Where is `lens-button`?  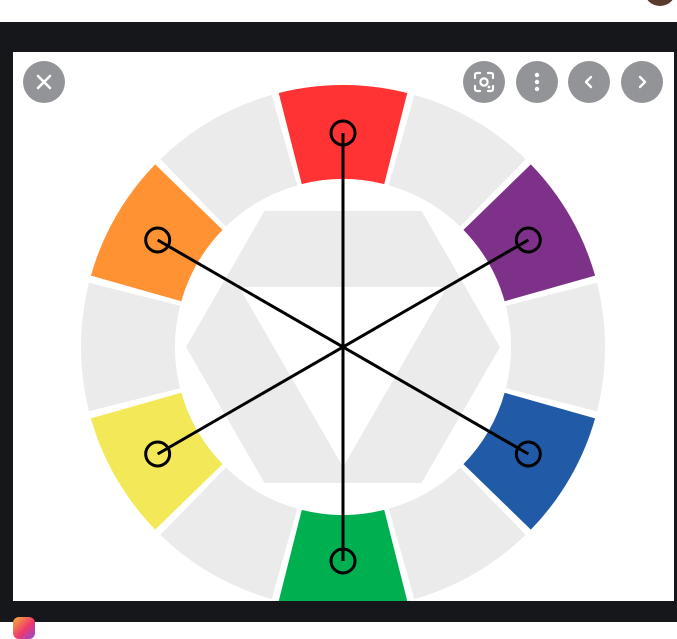 lens-button is located at coordinates (484, 82).